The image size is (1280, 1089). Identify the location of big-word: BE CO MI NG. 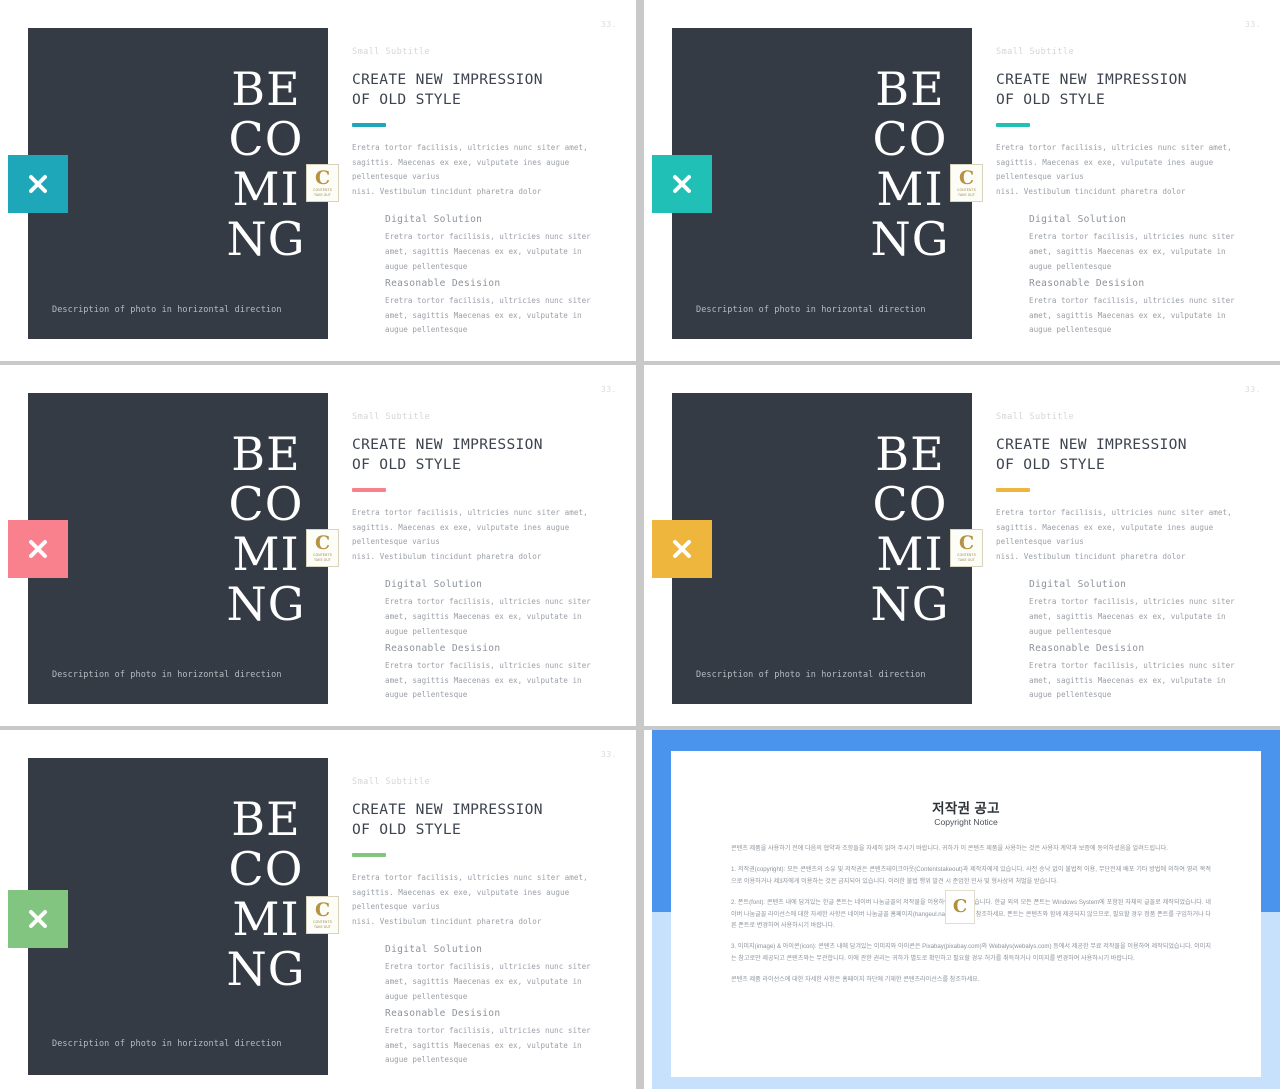
(266, 894).